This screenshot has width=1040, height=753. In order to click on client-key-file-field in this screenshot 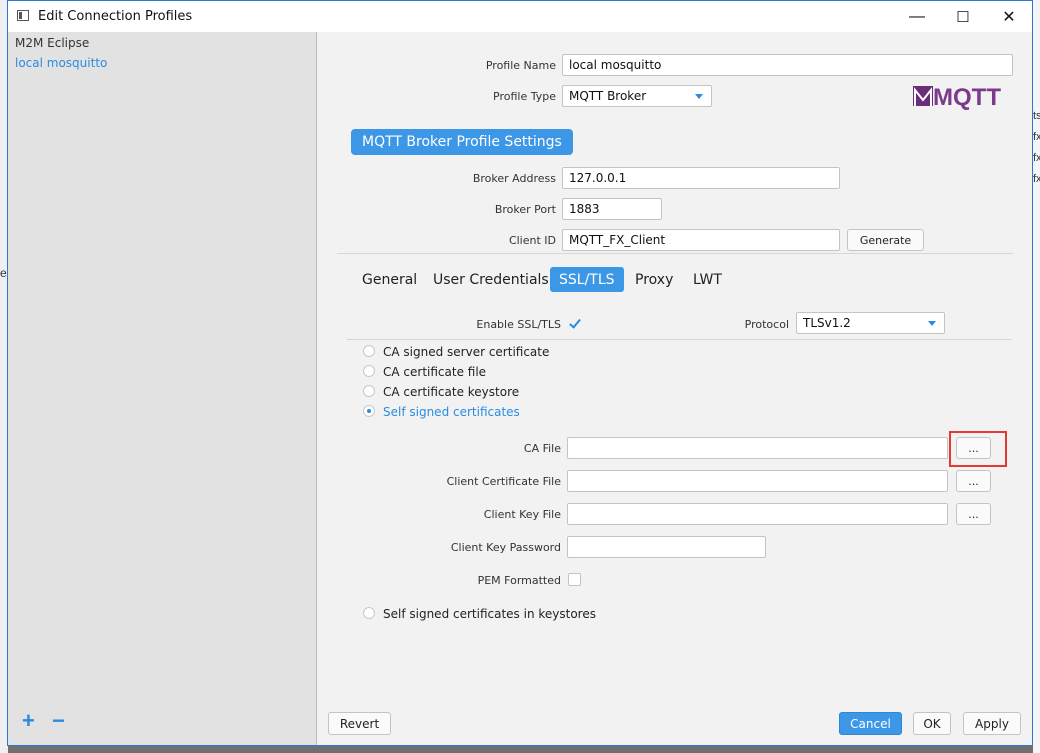, I will do `click(757, 514)`.